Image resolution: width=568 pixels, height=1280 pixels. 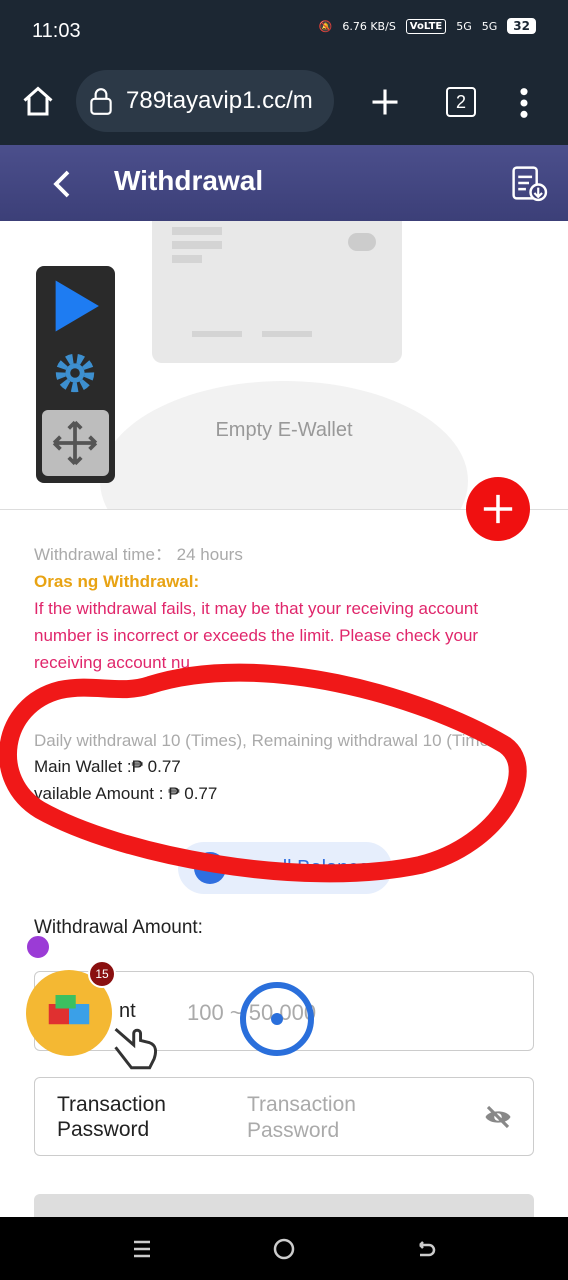 I want to click on touch-dot, so click(x=277, y=1019).